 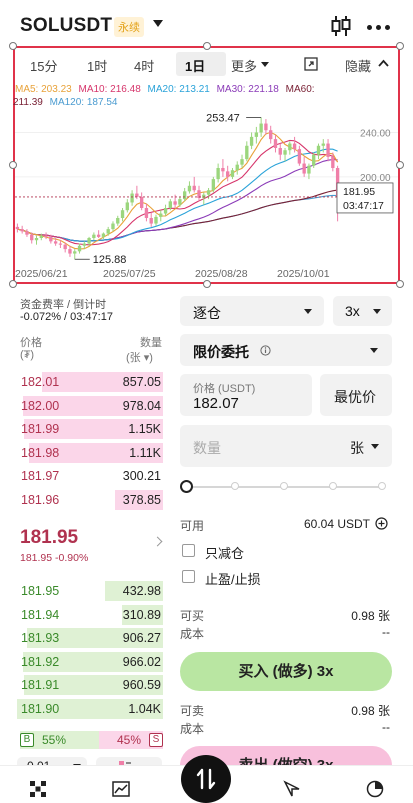 I want to click on market-chart-icon, so click(x=121, y=789).